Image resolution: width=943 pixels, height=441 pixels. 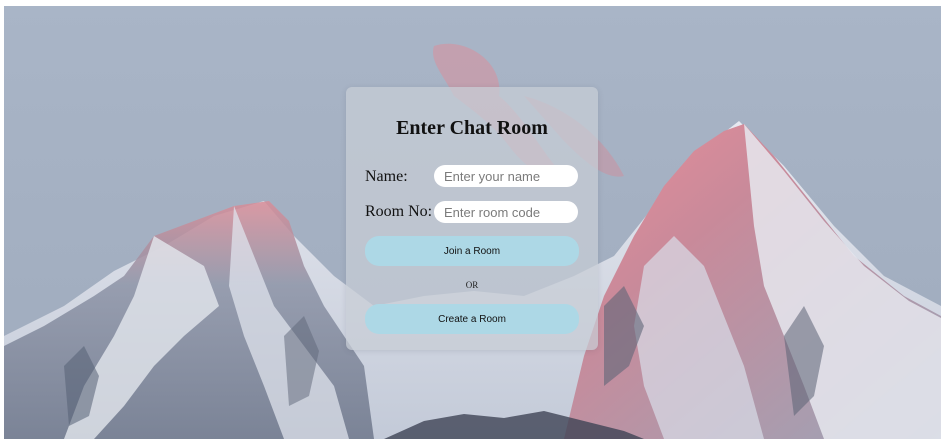 I want to click on create-room-button: Create a Room, so click(x=472, y=319).